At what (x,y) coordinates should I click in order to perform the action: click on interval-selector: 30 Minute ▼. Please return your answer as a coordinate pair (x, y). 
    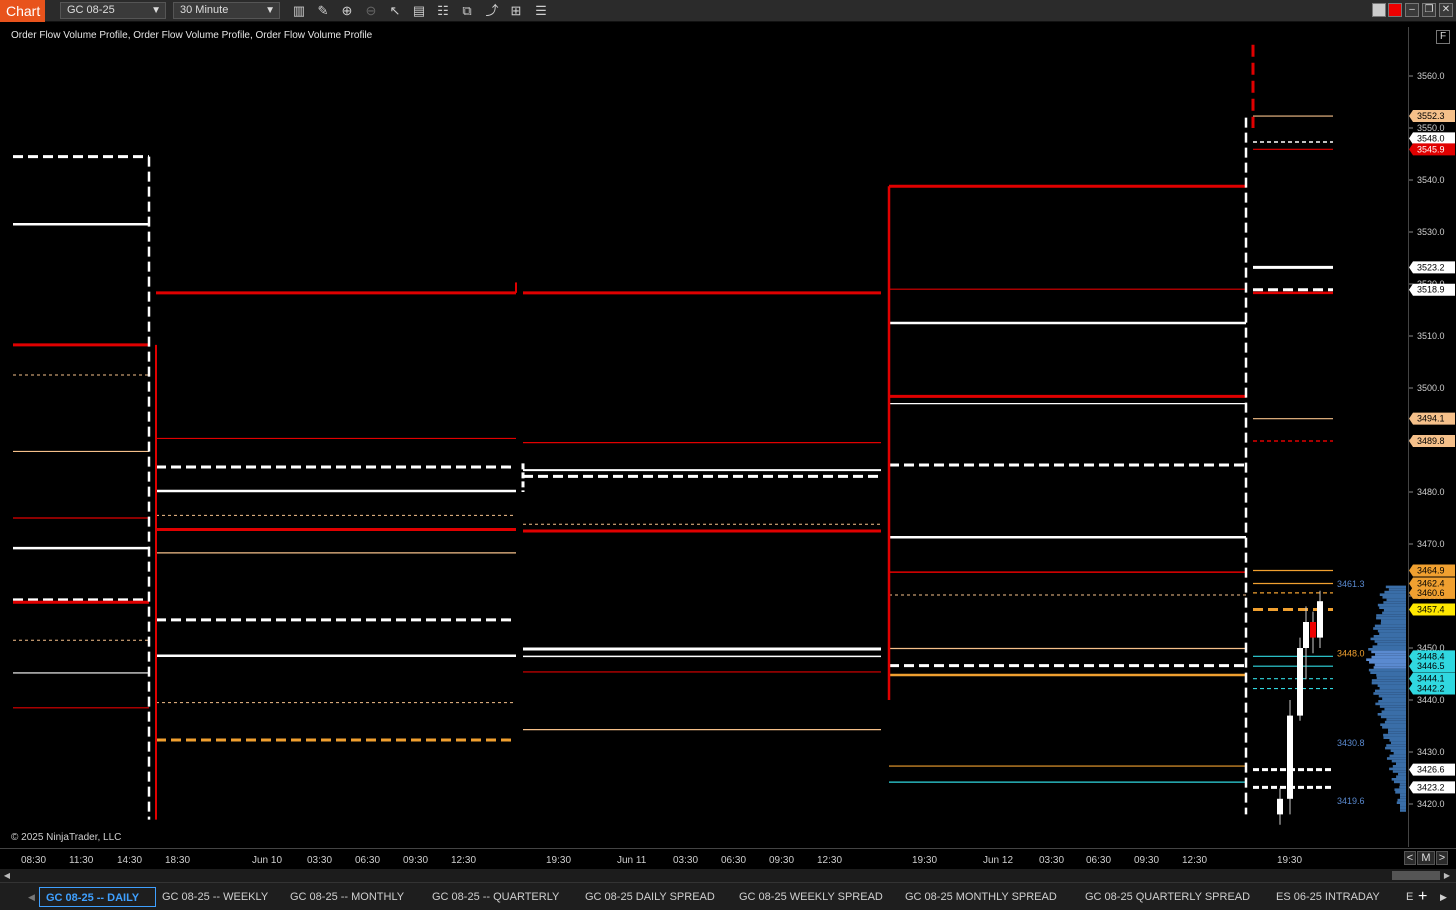
    Looking at the image, I should click on (226, 10).